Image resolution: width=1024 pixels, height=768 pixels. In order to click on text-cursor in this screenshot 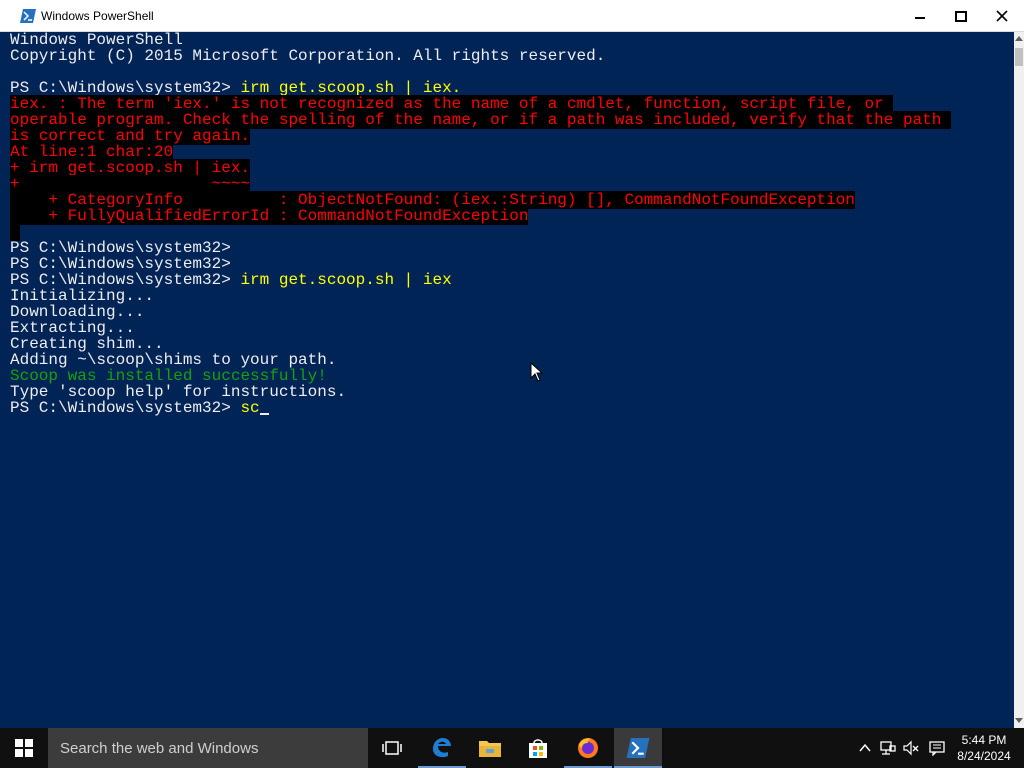, I will do `click(264, 414)`.